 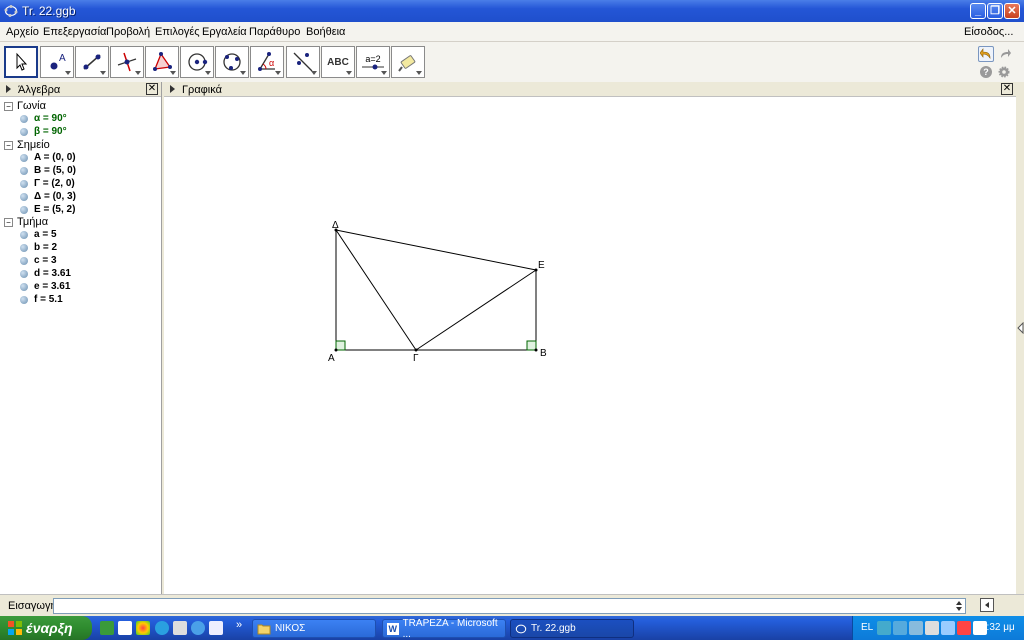 What do you see at coordinates (986, 72) in the screenshot?
I see `help-icon: ?` at bounding box center [986, 72].